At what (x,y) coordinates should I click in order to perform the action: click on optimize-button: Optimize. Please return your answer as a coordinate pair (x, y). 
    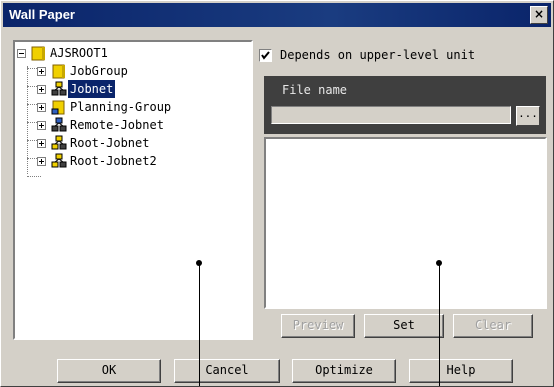
    Looking at the image, I should click on (344, 371).